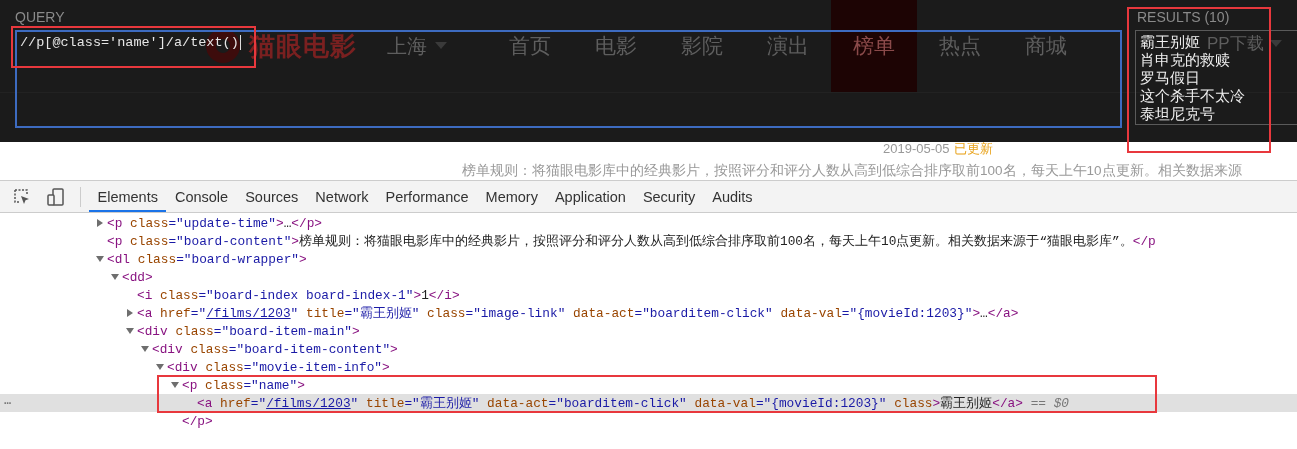  Describe the element at coordinates (313, 367) in the screenshot. I see `attribute-value: ="movie-item-info"` at that location.